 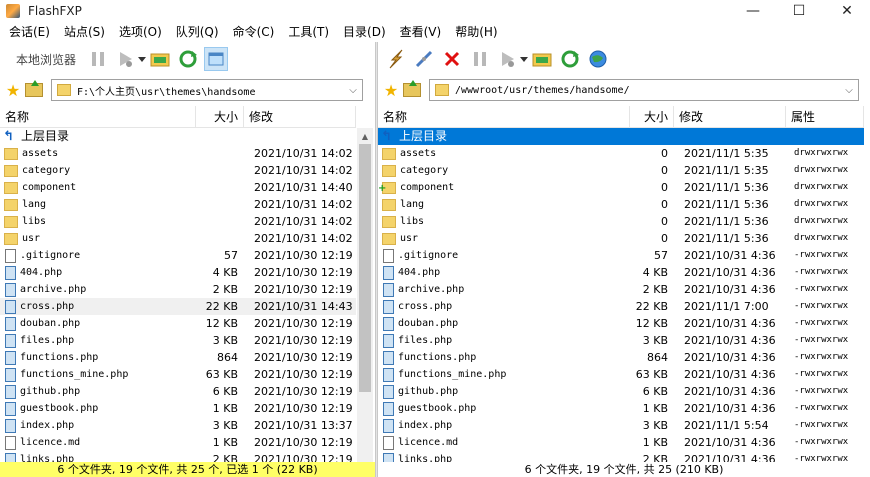 What do you see at coordinates (621, 391) in the screenshot?
I see `file-row: github.php 6 KB 2021/10/31 4:36 -rwxrwxrwx` at bounding box center [621, 391].